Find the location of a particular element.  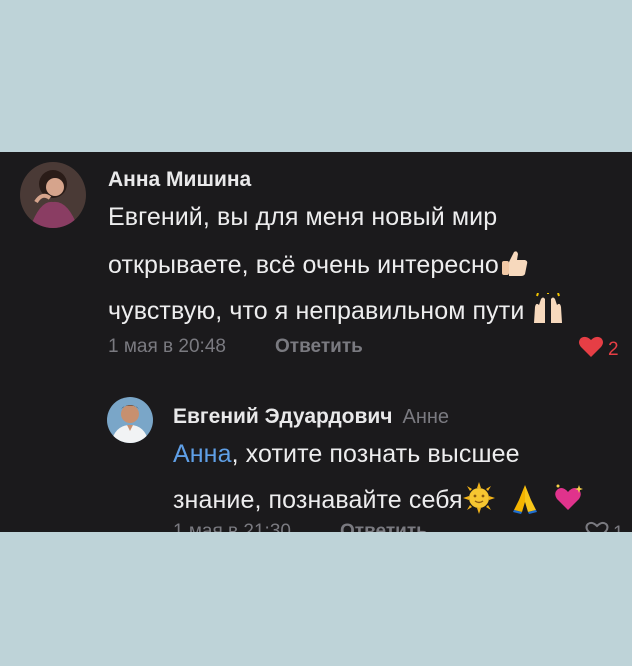

reply-addressee: Анне is located at coordinates (426, 417).